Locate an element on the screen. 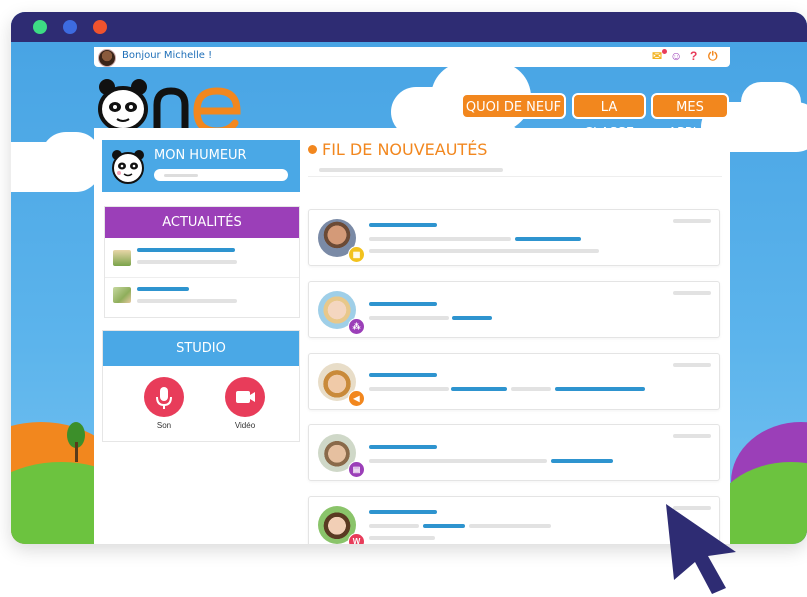 This screenshot has width=807, height=597. top-bar: Bonjour Michelle ! ✉ ☺ ? ⏻ is located at coordinates (412, 57).